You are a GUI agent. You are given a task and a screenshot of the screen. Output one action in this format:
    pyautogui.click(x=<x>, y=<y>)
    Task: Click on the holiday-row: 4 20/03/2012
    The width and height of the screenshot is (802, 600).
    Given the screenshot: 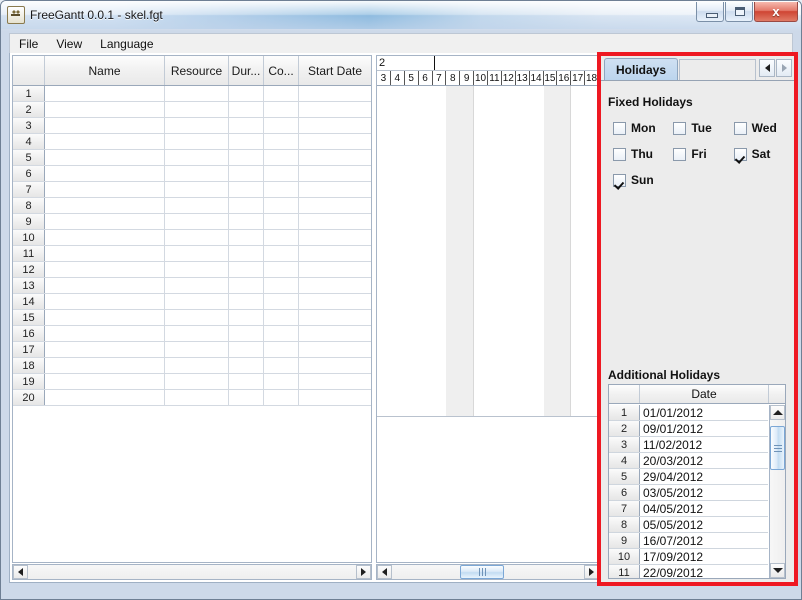 What is the action you would take?
    pyautogui.click(x=688, y=461)
    